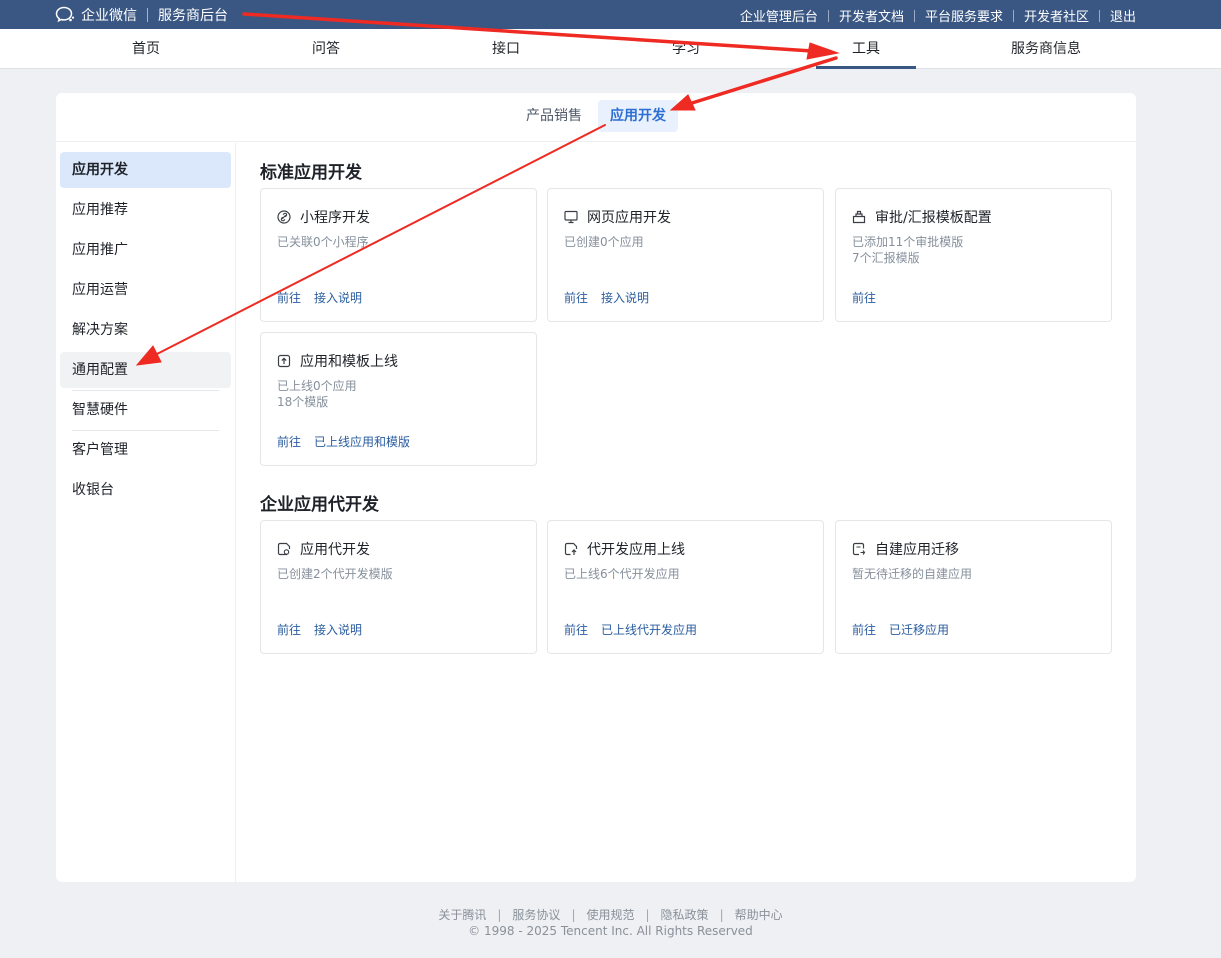  What do you see at coordinates (1056, 15) in the screenshot?
I see `link-developer-community: 开发者社区` at bounding box center [1056, 15].